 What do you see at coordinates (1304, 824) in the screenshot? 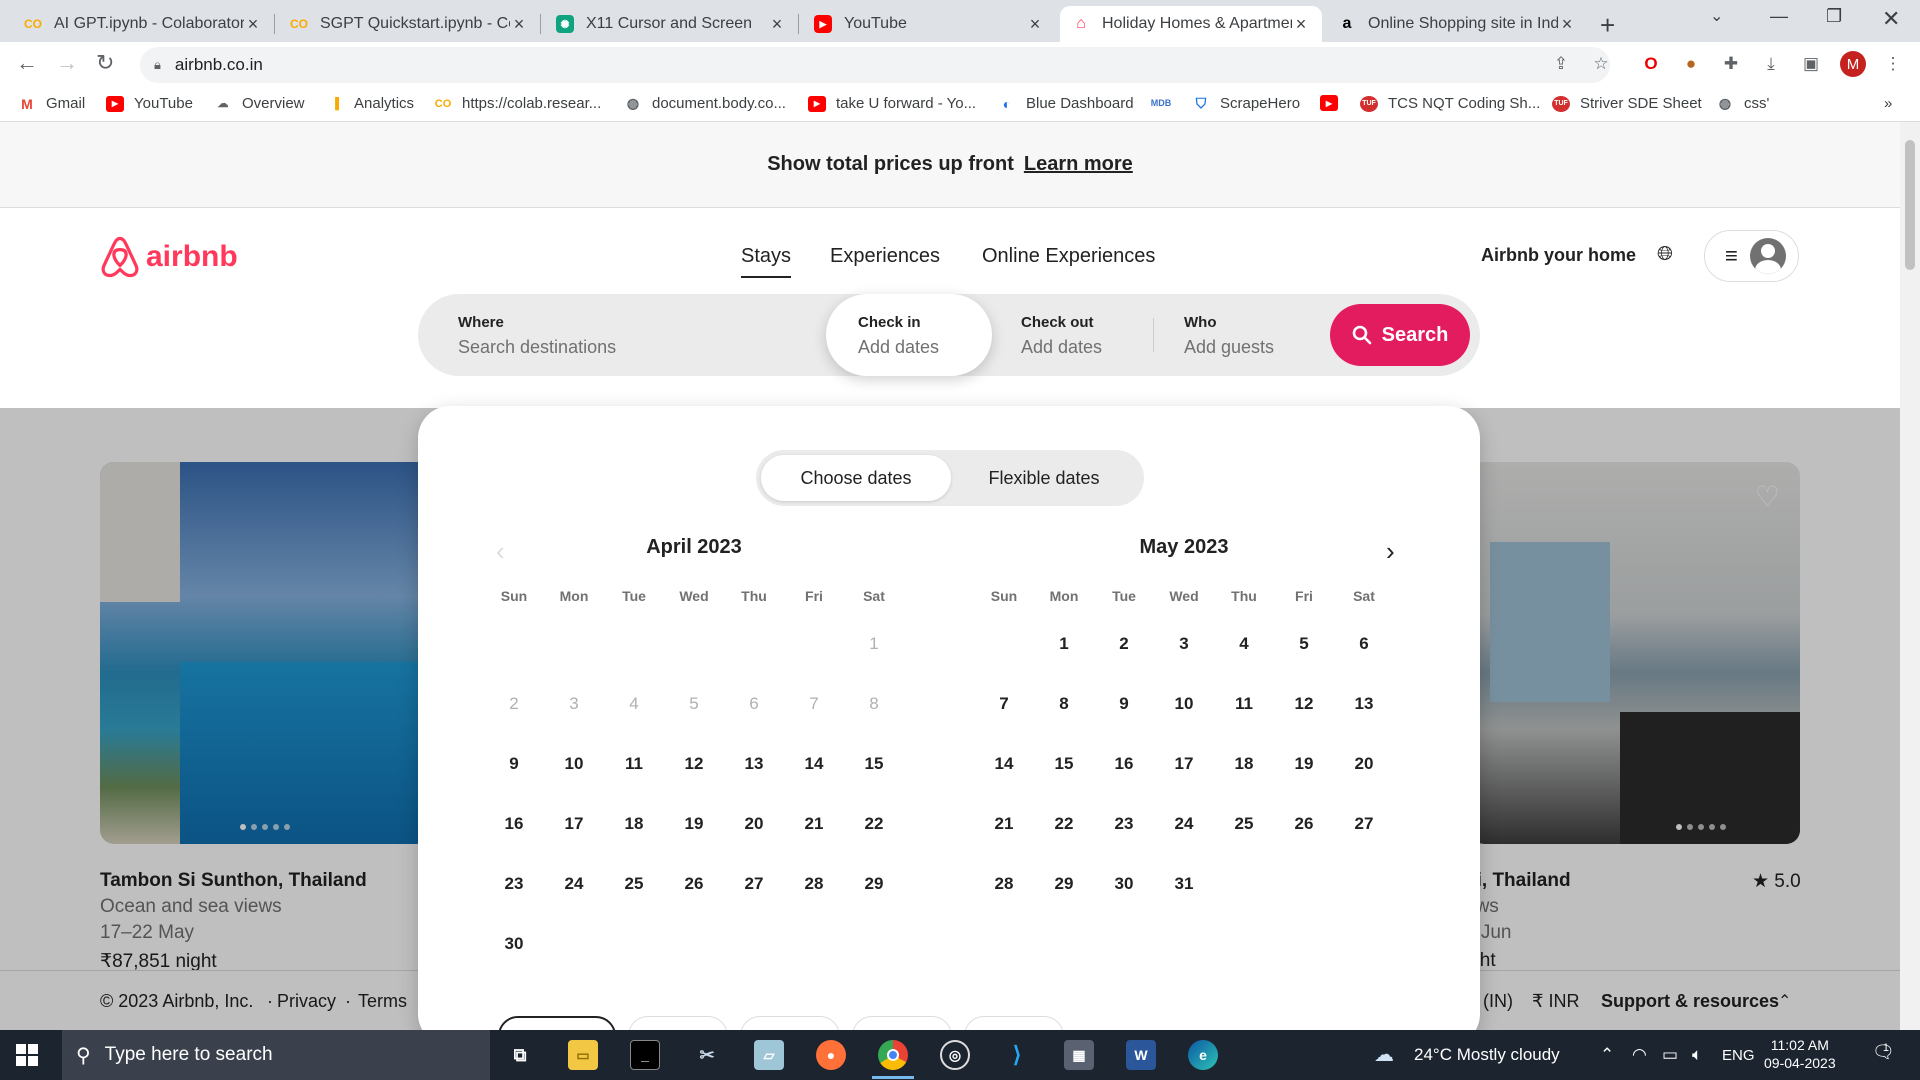
I see `calendar-day: 26` at bounding box center [1304, 824].